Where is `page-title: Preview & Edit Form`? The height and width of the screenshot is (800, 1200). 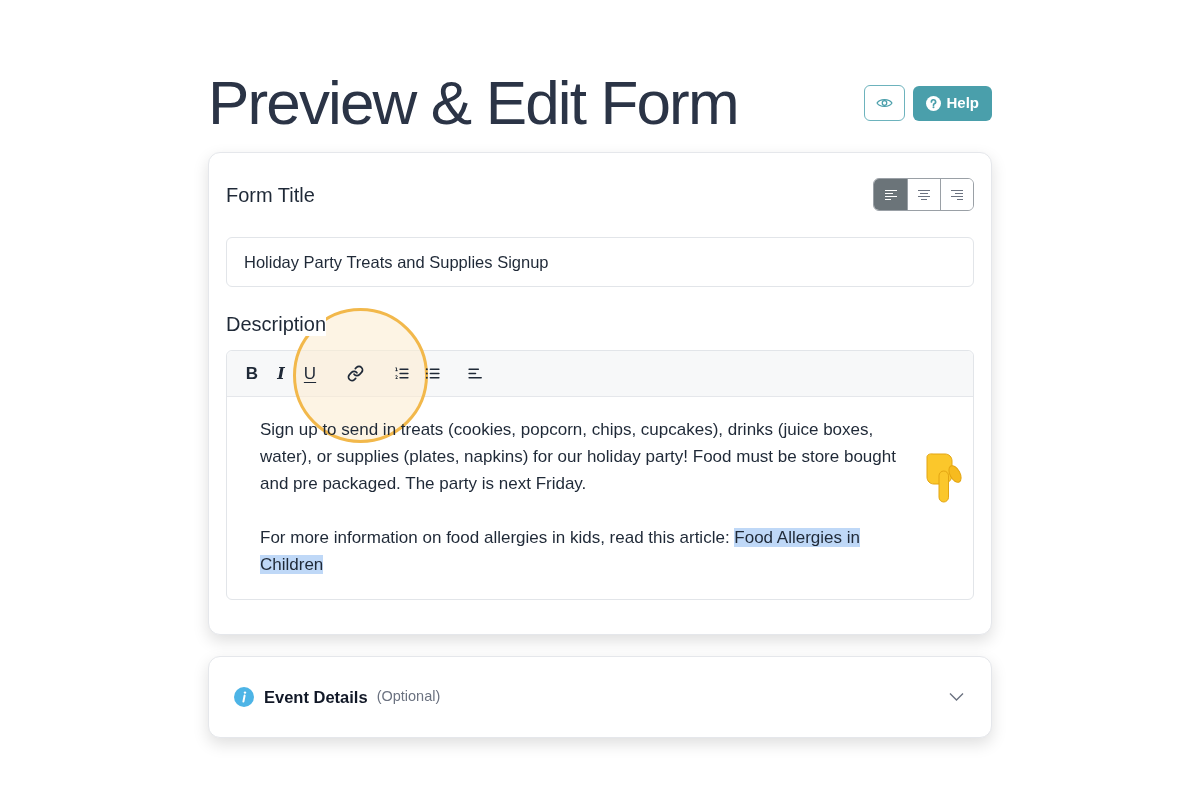 page-title: Preview & Edit Form is located at coordinates (473, 103).